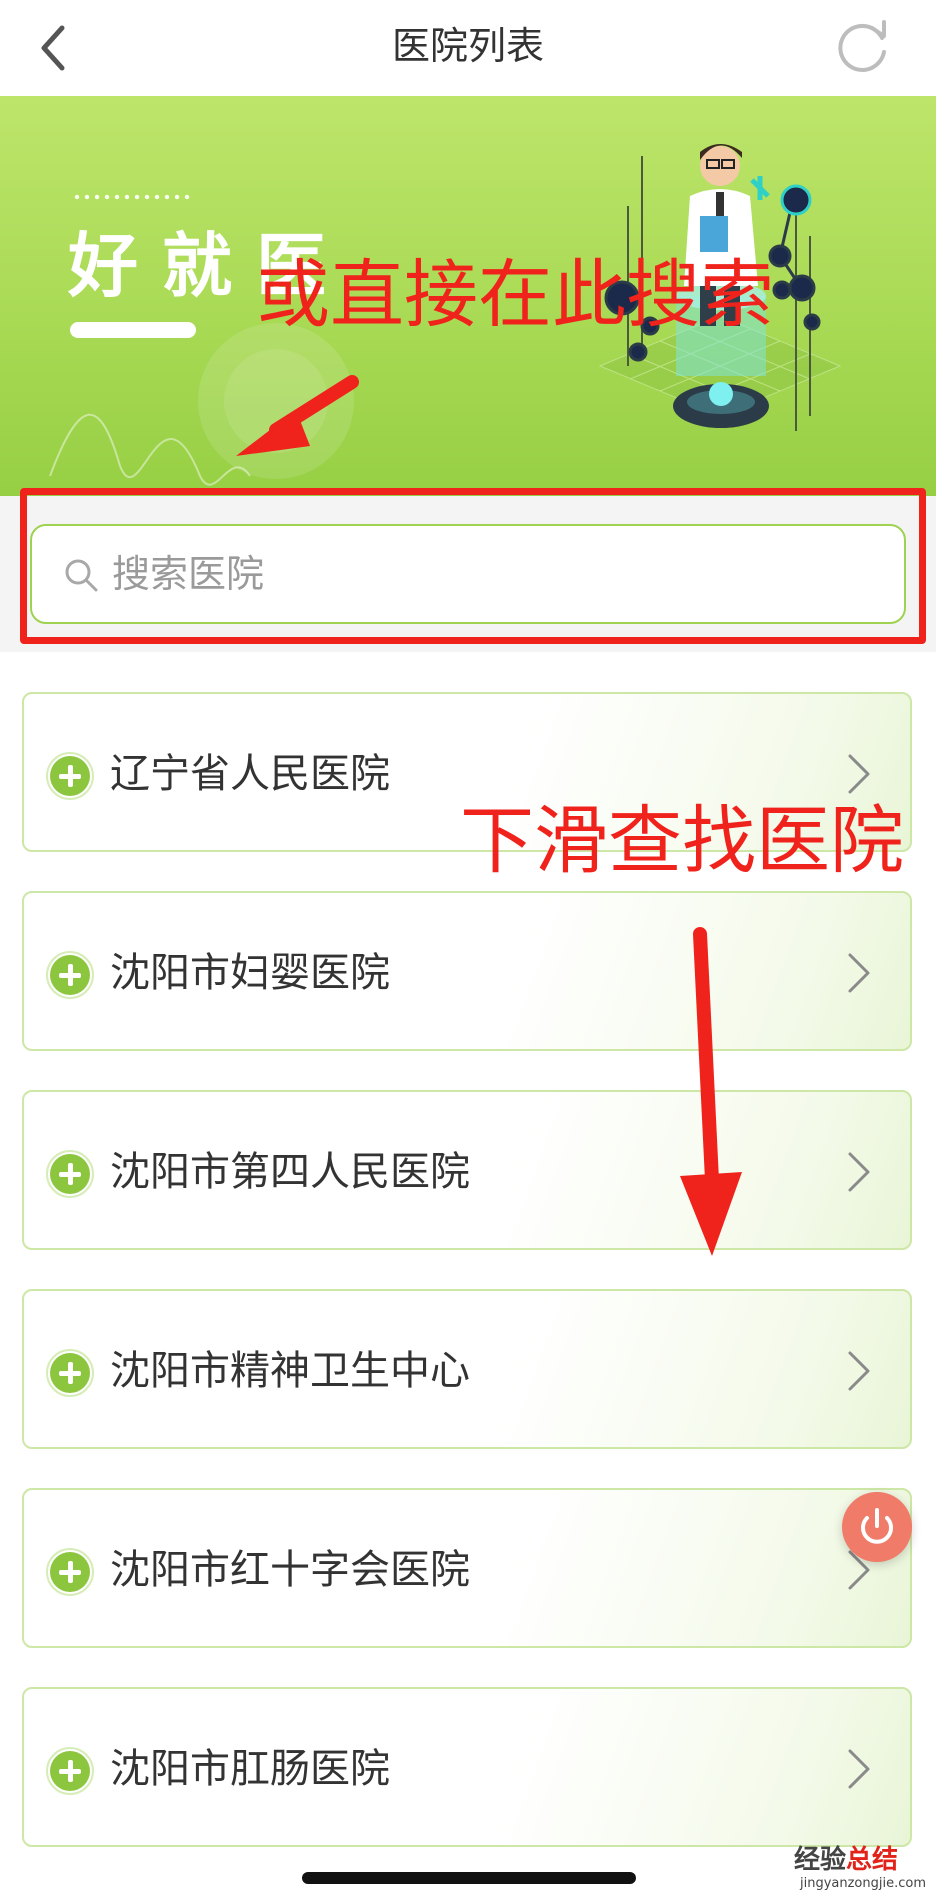 Image resolution: width=936 pixels, height=1898 pixels. Describe the element at coordinates (515, 295) in the screenshot. I see `search-hint-annotation: 或直接在此搜索` at that location.